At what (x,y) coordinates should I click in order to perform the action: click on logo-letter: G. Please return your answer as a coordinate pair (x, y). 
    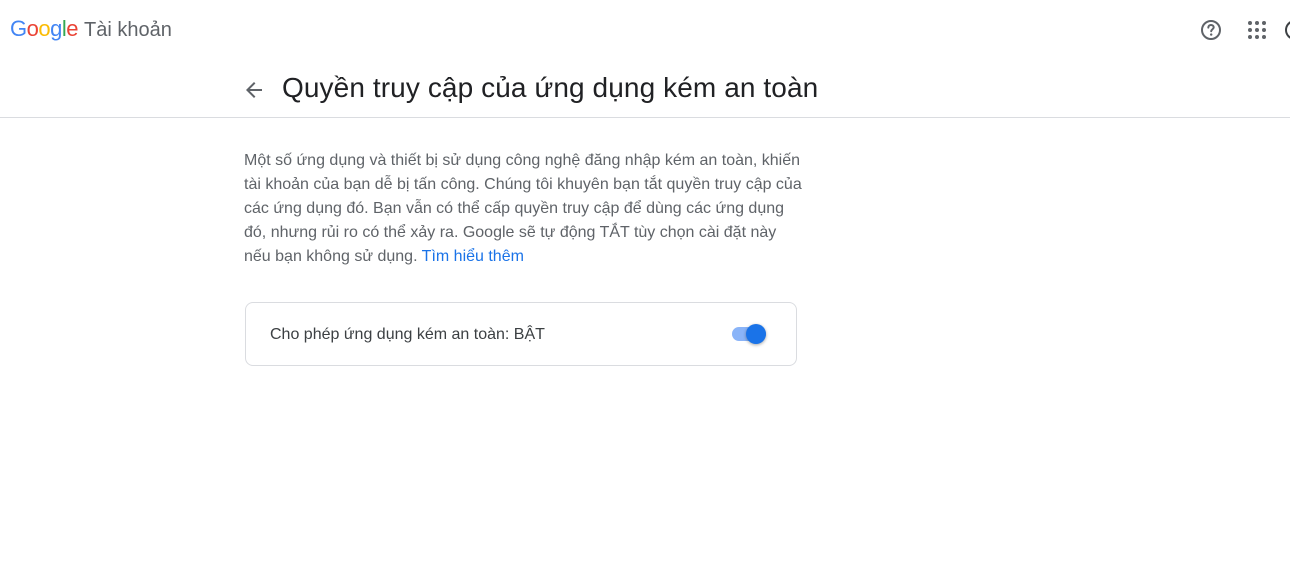
    Looking at the image, I should click on (18, 28).